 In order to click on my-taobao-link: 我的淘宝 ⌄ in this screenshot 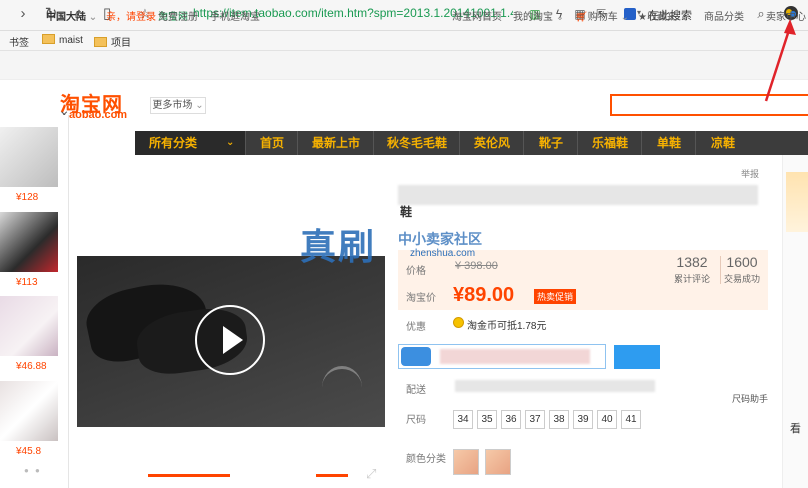, I will do `click(538, 15)`.